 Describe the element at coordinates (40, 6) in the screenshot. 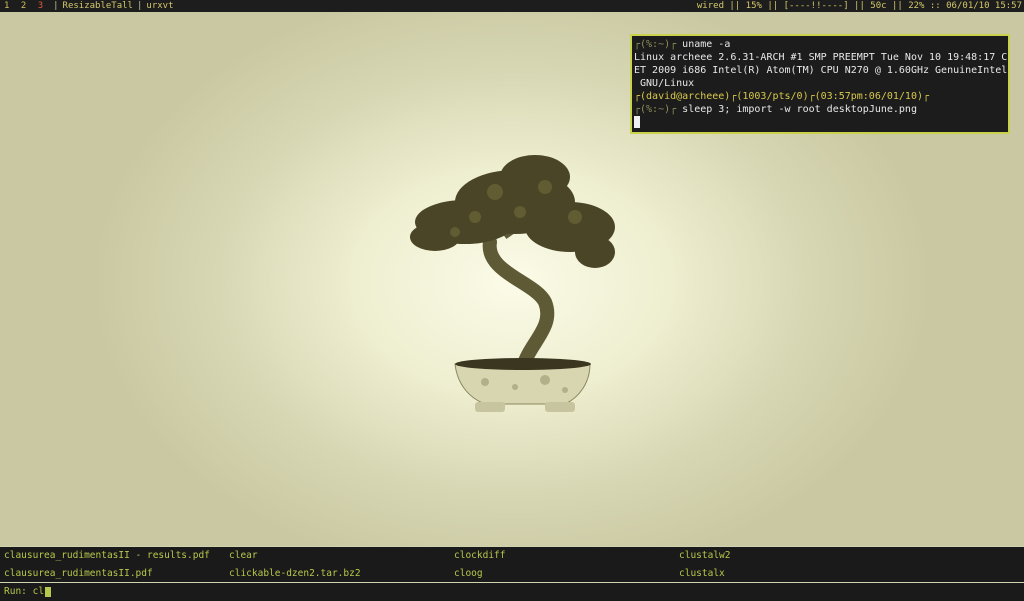

I see `workspace-3-current: 3` at that location.